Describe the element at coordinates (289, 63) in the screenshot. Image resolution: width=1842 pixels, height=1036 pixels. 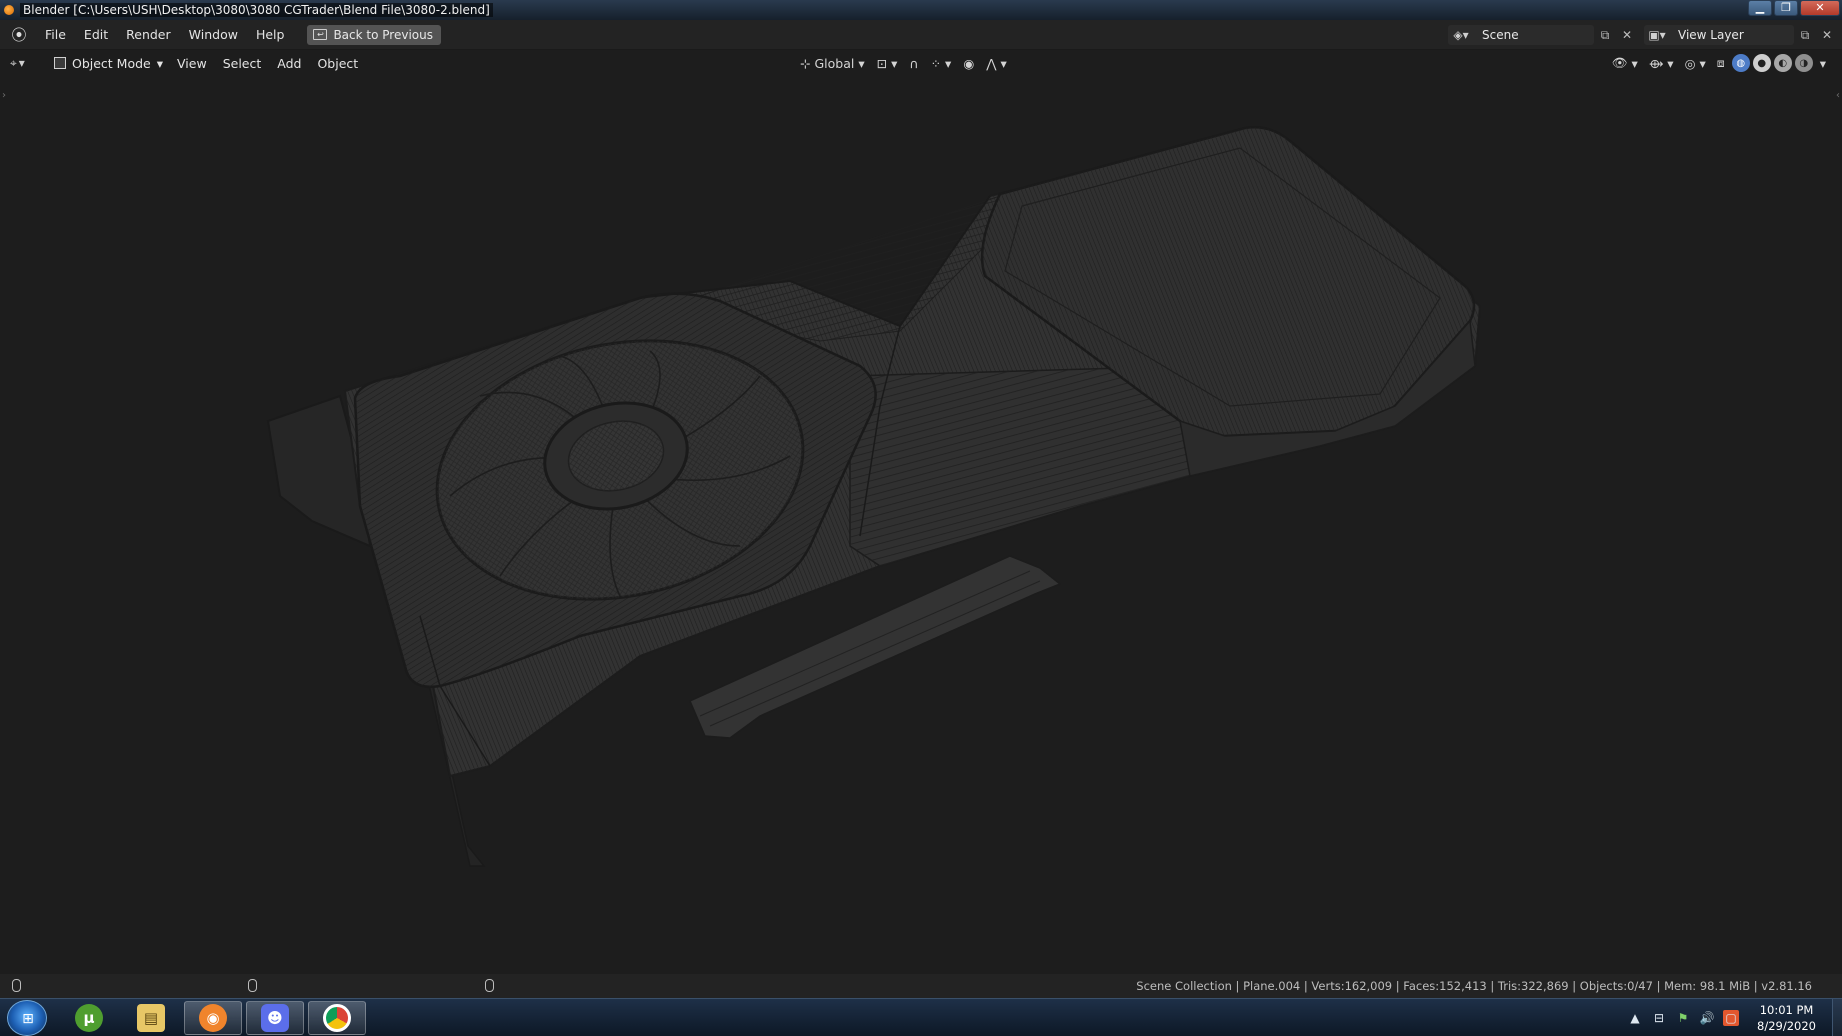
I see `viewport-menu-add: Add` at that location.